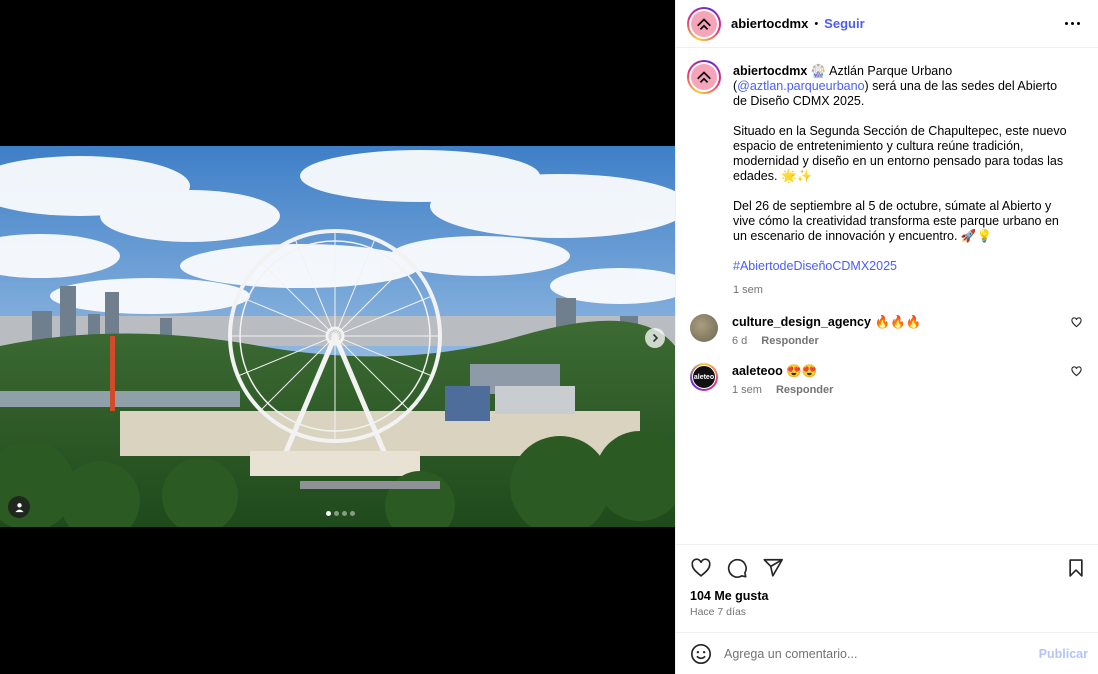 The height and width of the screenshot is (674, 1098). What do you see at coordinates (704, 328) in the screenshot?
I see `commenter-avatar` at bounding box center [704, 328].